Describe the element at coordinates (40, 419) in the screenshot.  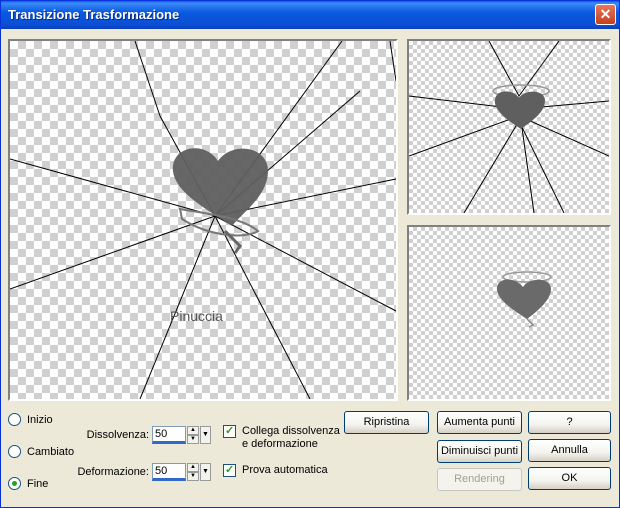
I see `radio-inizio-label: Inizio` at that location.